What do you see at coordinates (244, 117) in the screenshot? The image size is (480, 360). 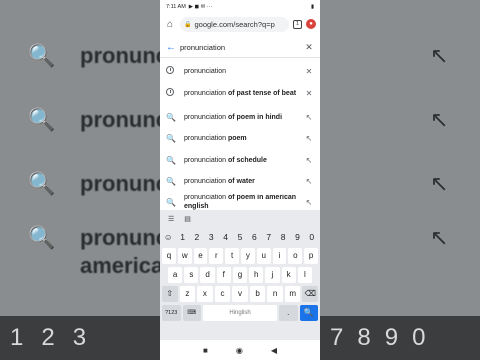 I see `suggestion-text: pronunciation of poem in hindi` at bounding box center [244, 117].